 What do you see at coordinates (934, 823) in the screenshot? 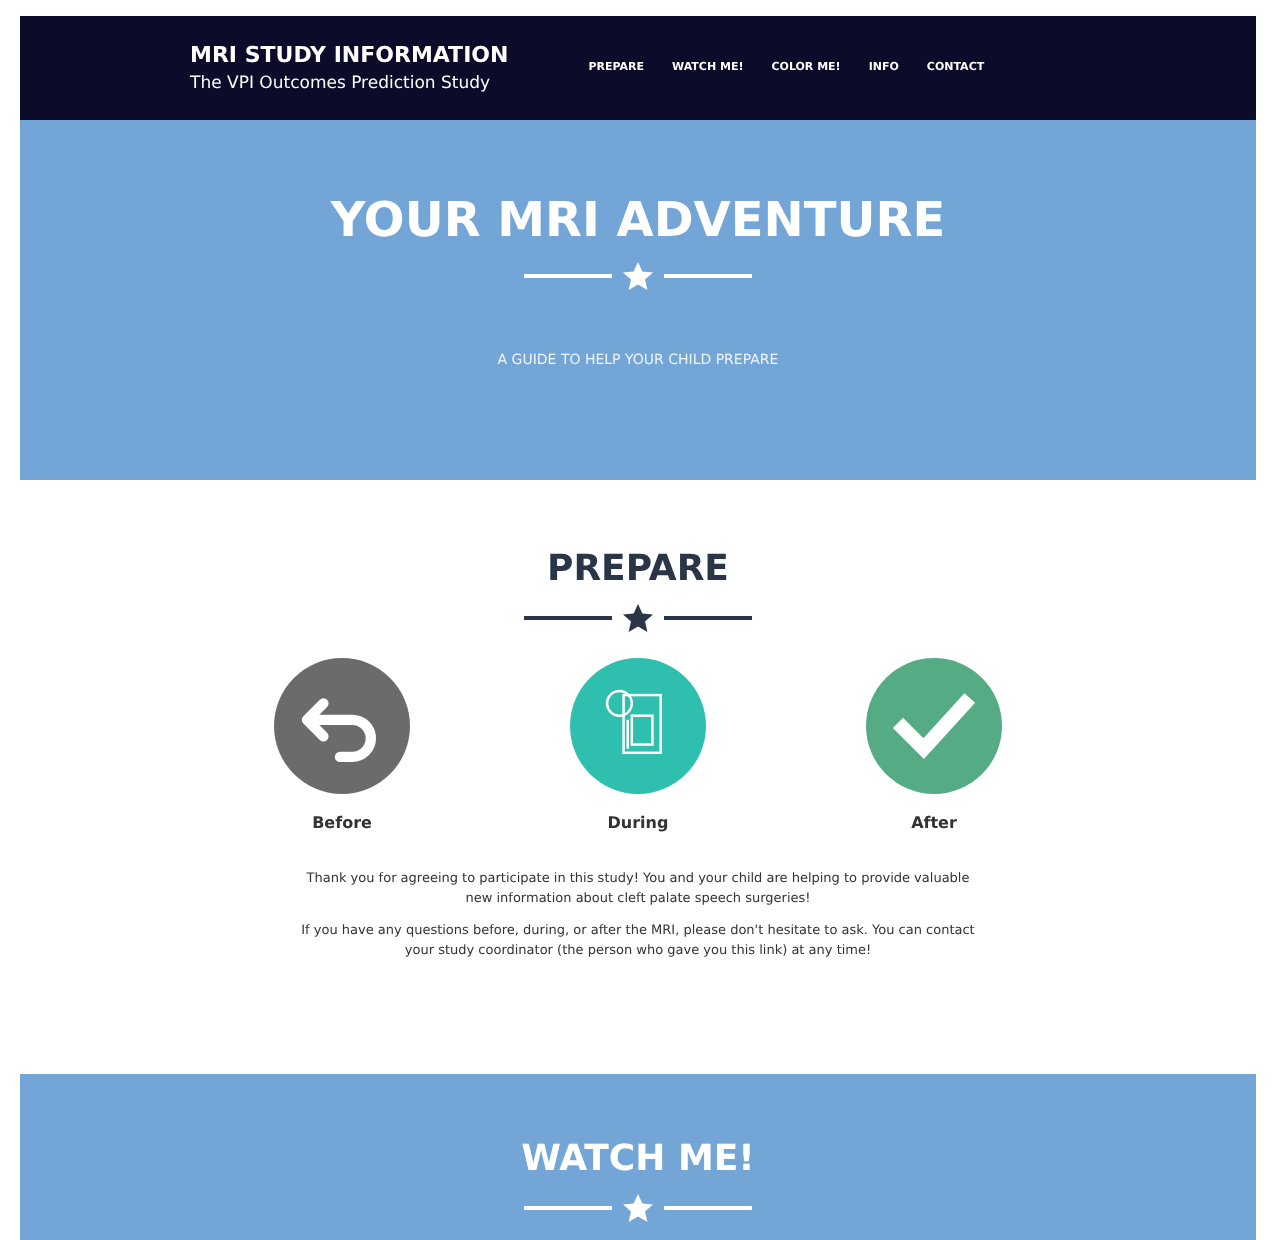
I see `step-label: After` at bounding box center [934, 823].